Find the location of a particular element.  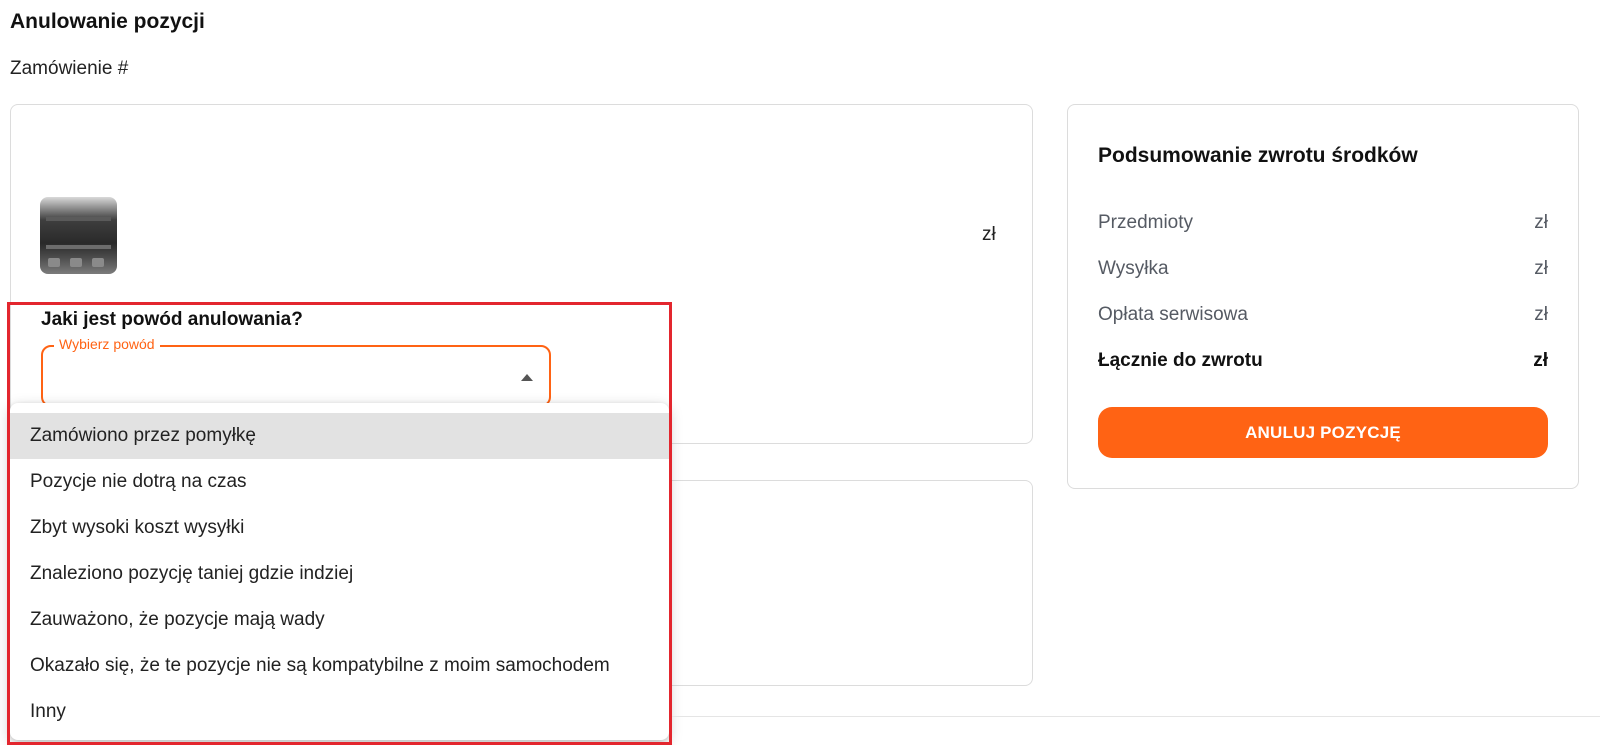

summary-label: Wysyłka is located at coordinates (1133, 268).